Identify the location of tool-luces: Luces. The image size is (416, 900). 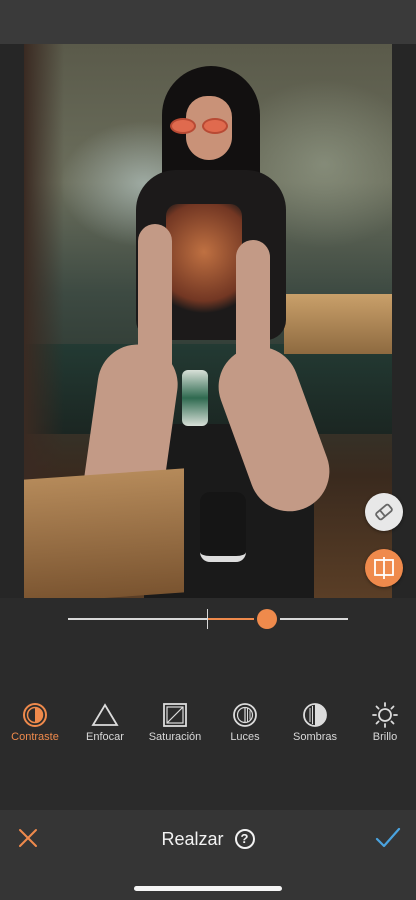
(245, 721).